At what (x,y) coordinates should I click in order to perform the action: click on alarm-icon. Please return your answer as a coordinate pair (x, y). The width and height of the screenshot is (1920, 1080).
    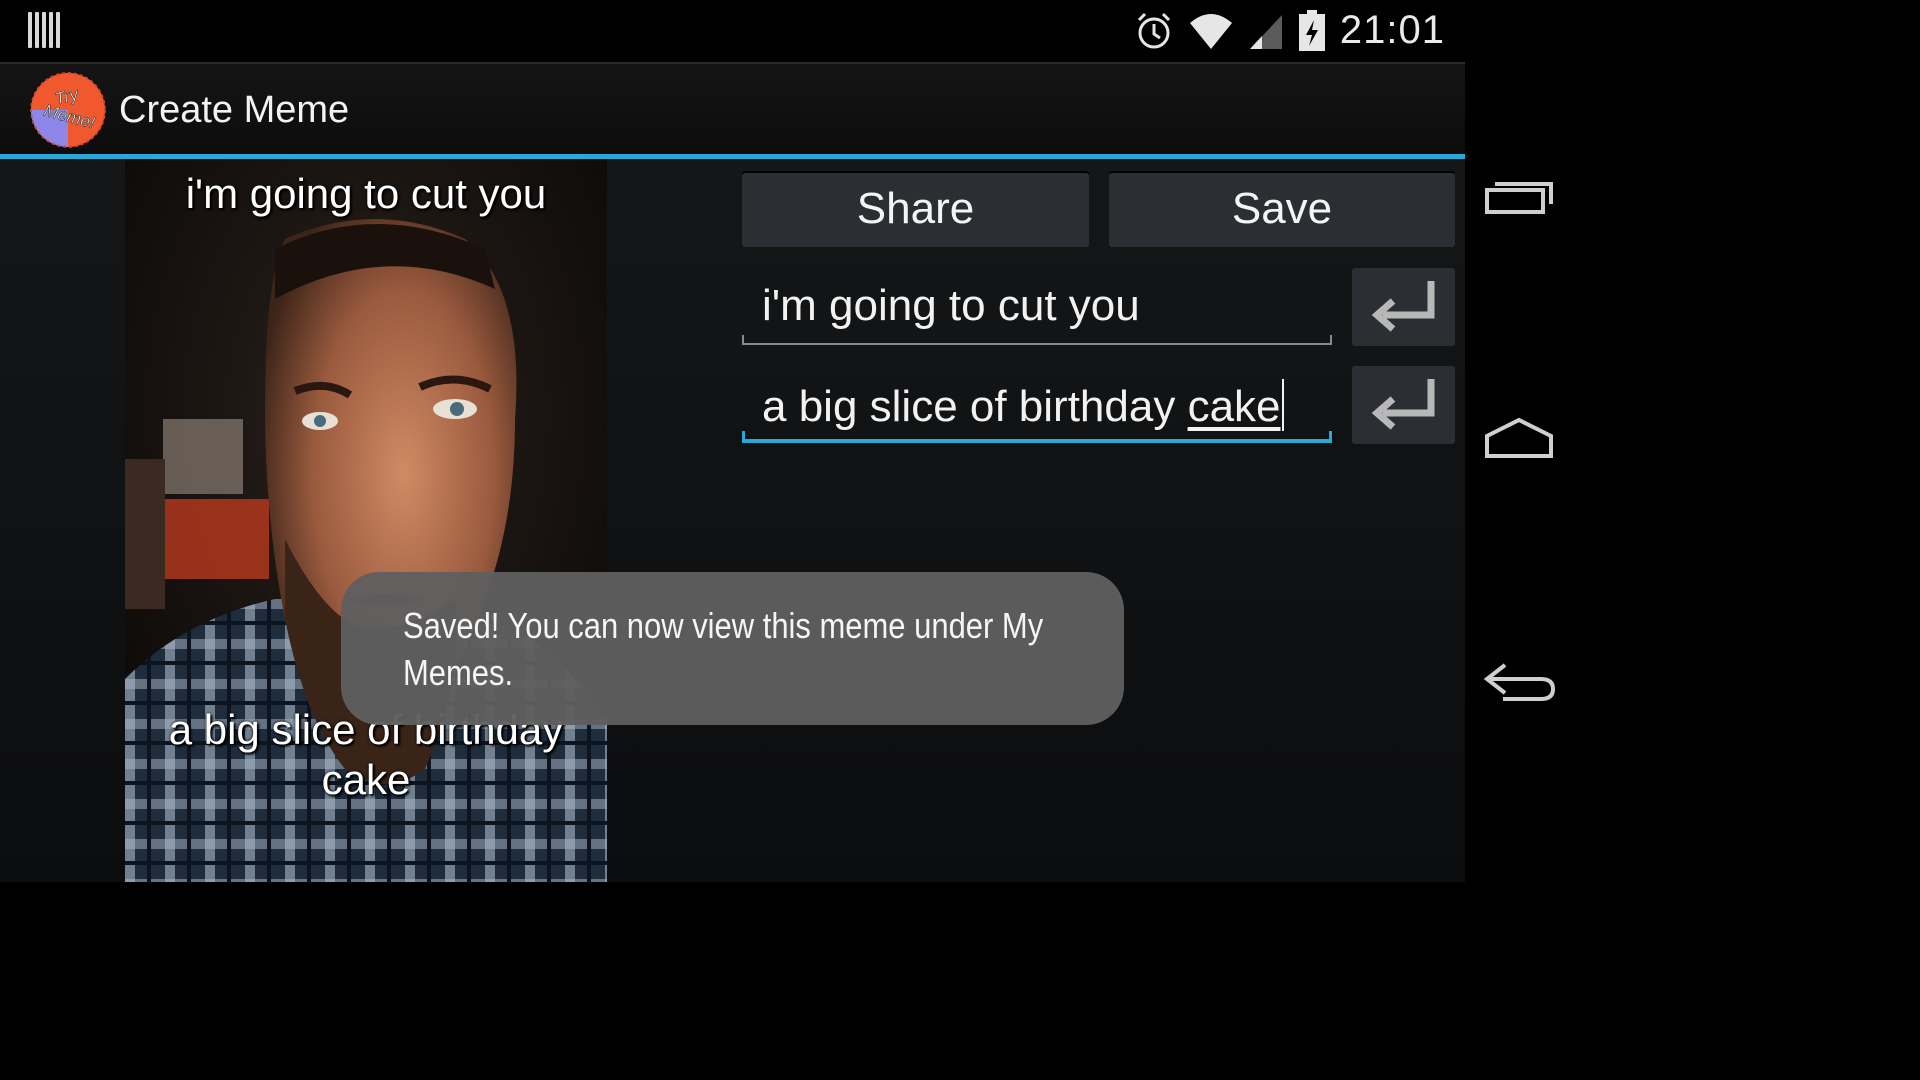
    Looking at the image, I should click on (1153, 30).